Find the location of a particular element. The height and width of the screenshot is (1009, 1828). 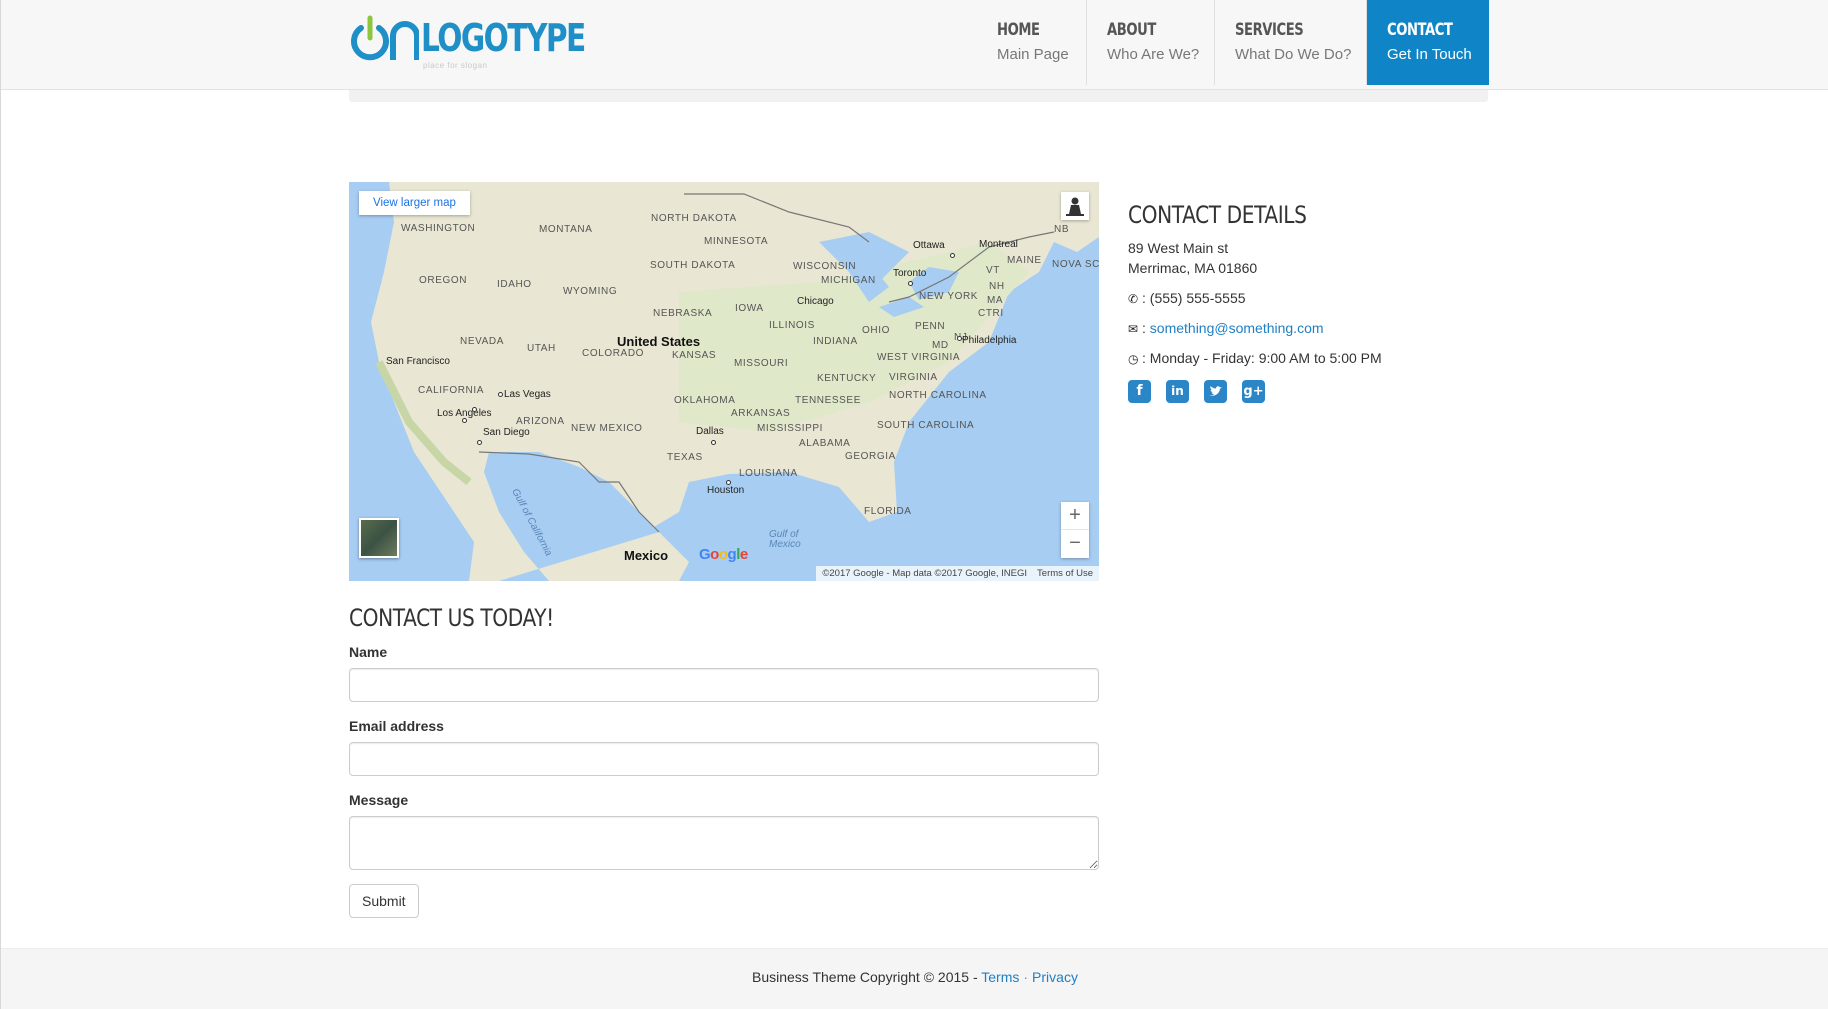

map-label: UTAH is located at coordinates (541, 348).